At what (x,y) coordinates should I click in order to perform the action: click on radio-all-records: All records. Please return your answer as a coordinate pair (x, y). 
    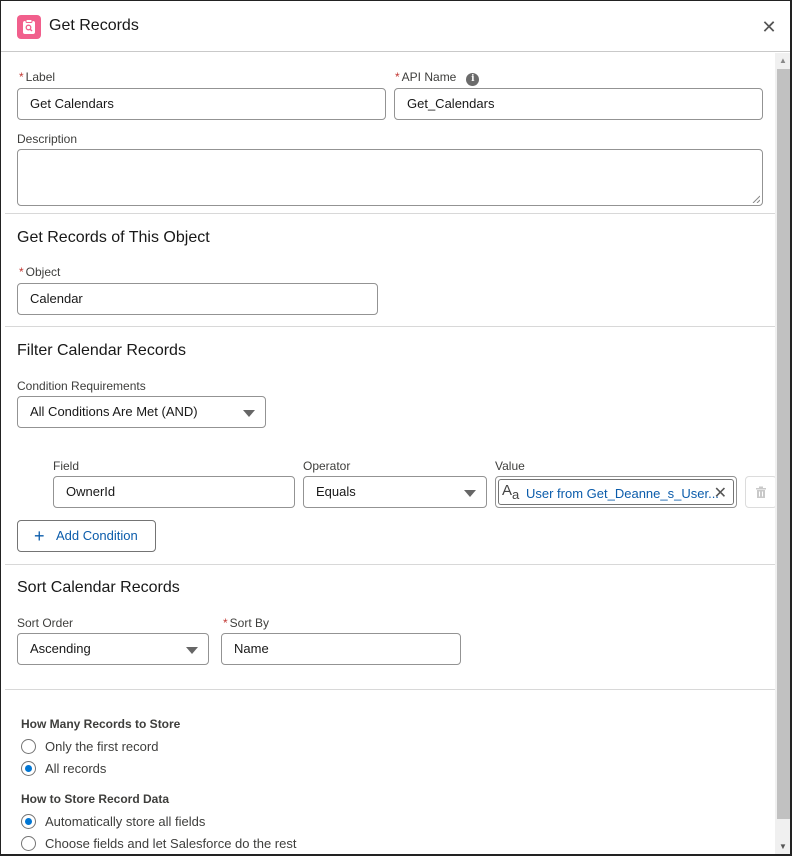
    Looking at the image, I should click on (63, 768).